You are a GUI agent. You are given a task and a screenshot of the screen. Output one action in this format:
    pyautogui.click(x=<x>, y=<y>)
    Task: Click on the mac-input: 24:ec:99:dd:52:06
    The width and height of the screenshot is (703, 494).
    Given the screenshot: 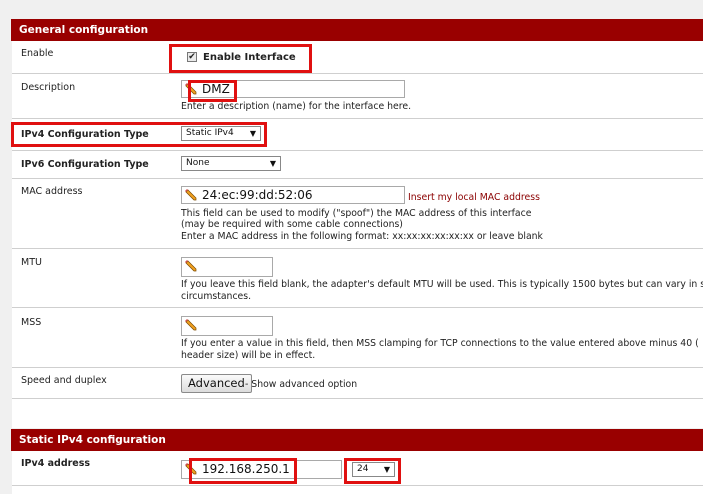 What is the action you would take?
    pyautogui.click(x=293, y=195)
    